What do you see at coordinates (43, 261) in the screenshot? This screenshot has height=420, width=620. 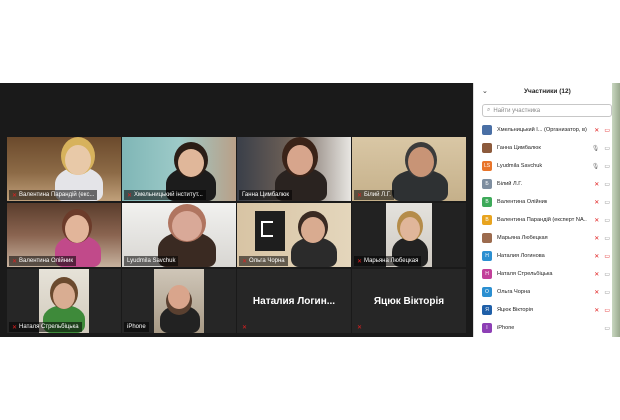 I see `participant-name-tag: ✕ Валентина Олійник` at bounding box center [43, 261].